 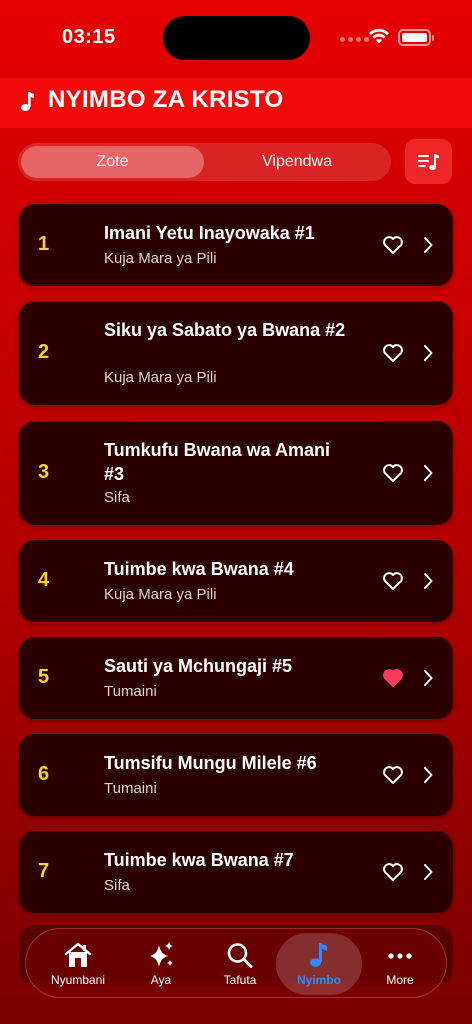 I want to click on page-title: NYIMBO ZA KRISTO, so click(x=166, y=99).